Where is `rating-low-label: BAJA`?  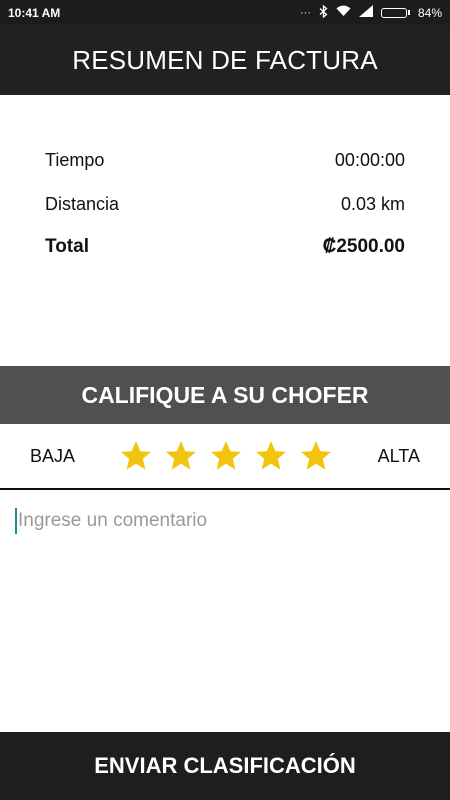
rating-low-label: BAJA is located at coordinates (53, 455).